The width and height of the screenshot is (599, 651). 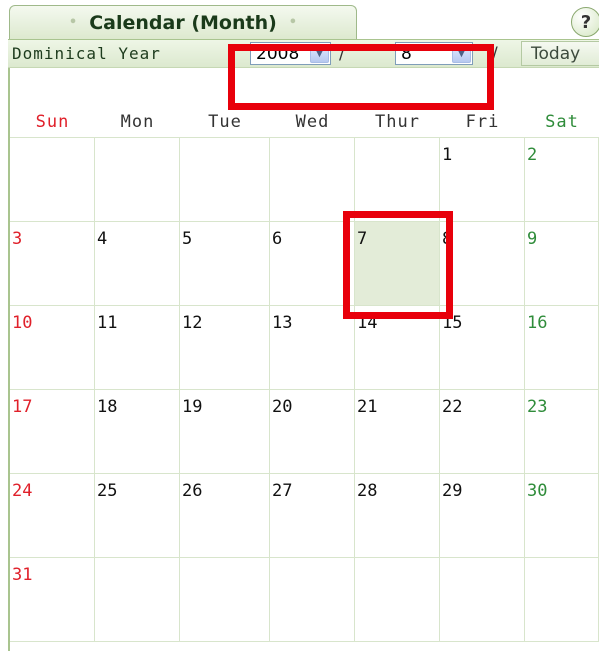 I want to click on year-select: 2008 ▼, so click(x=290, y=53).